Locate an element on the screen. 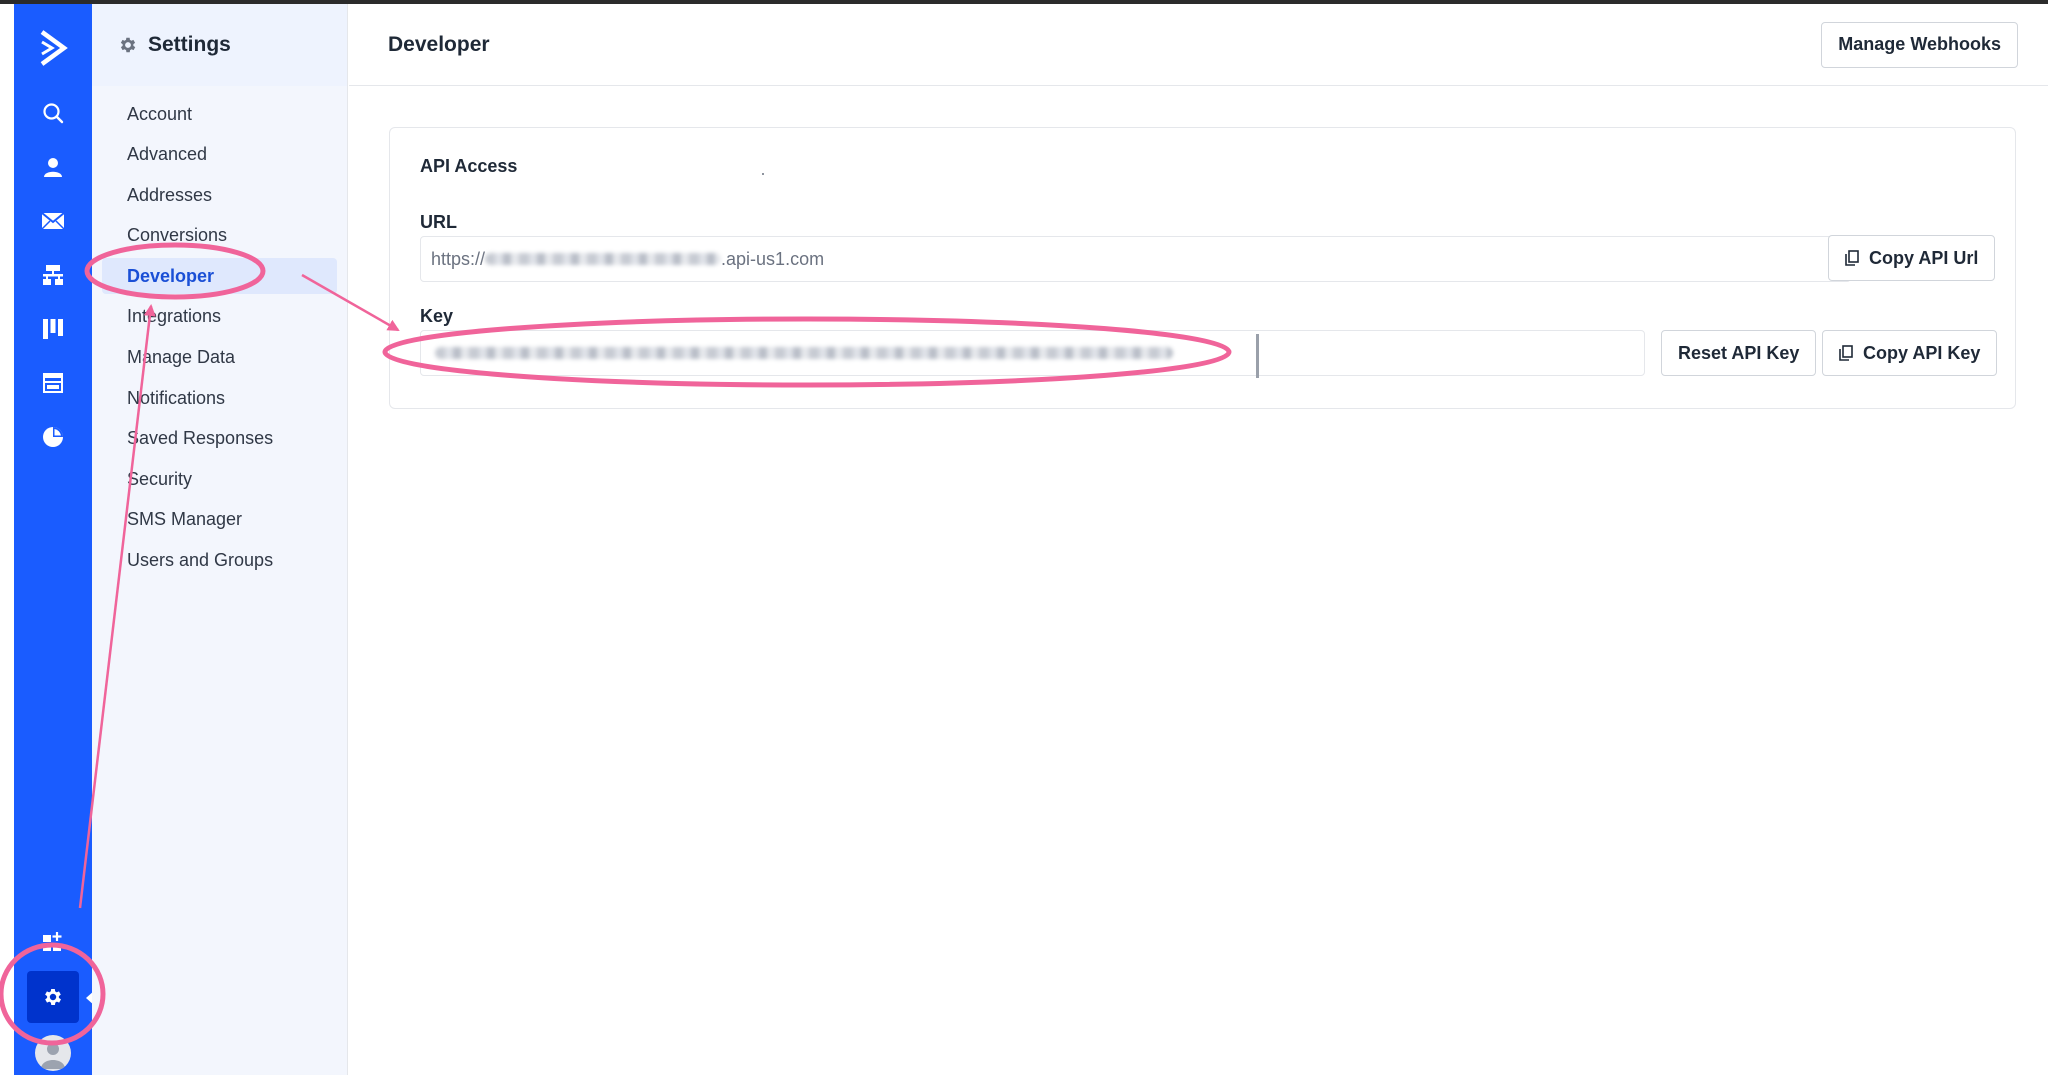 The width and height of the screenshot is (2048, 1075). redacted-url-segment is located at coordinates (603, 259).